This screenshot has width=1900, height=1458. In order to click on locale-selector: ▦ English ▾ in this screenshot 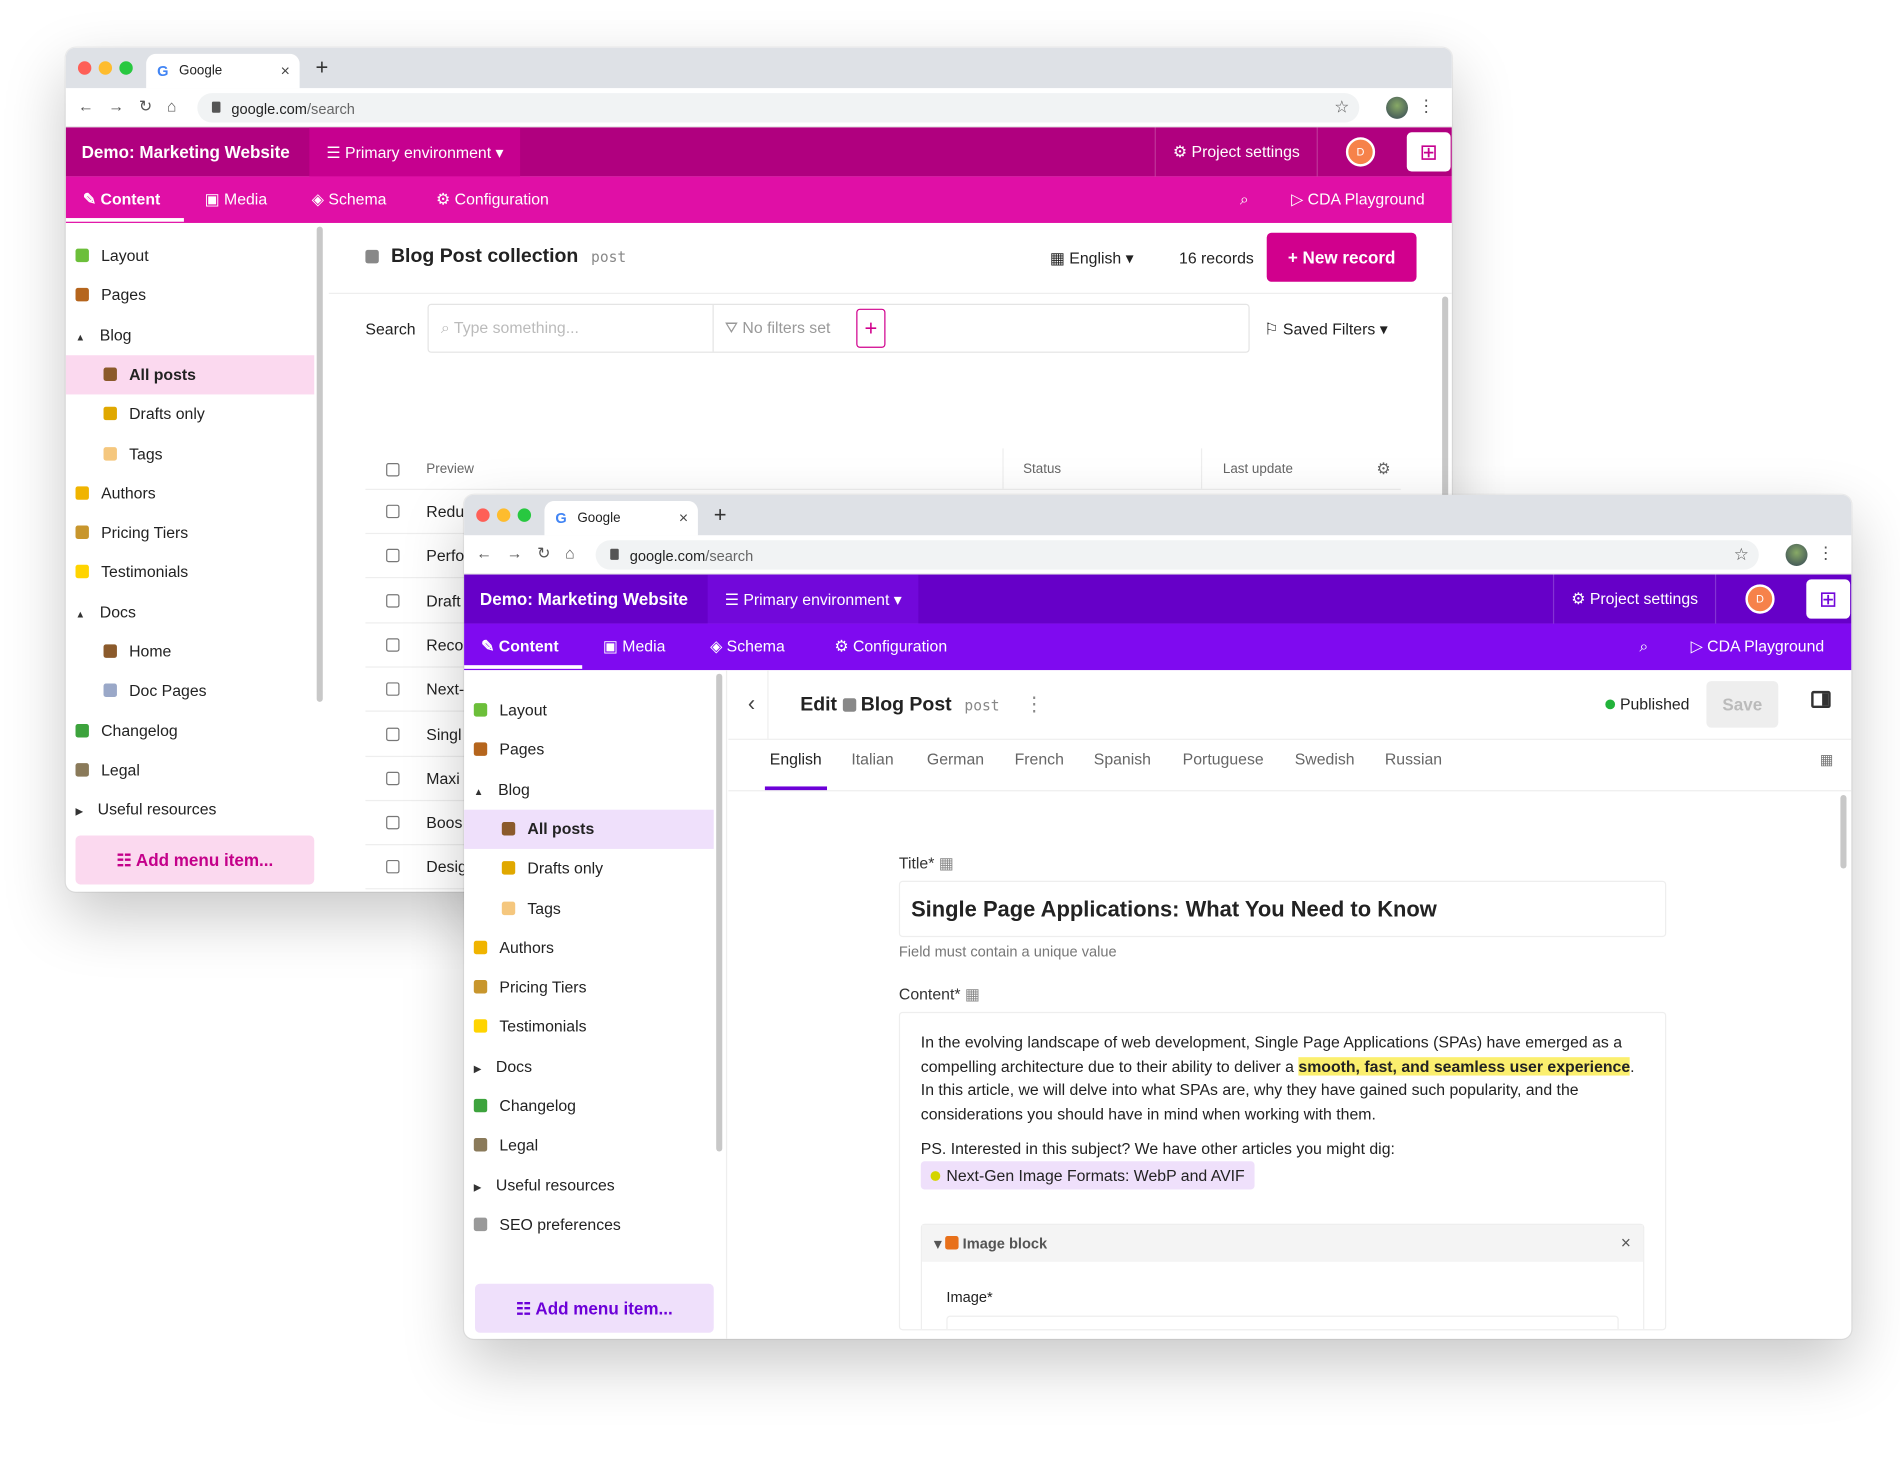, I will do `click(1092, 259)`.